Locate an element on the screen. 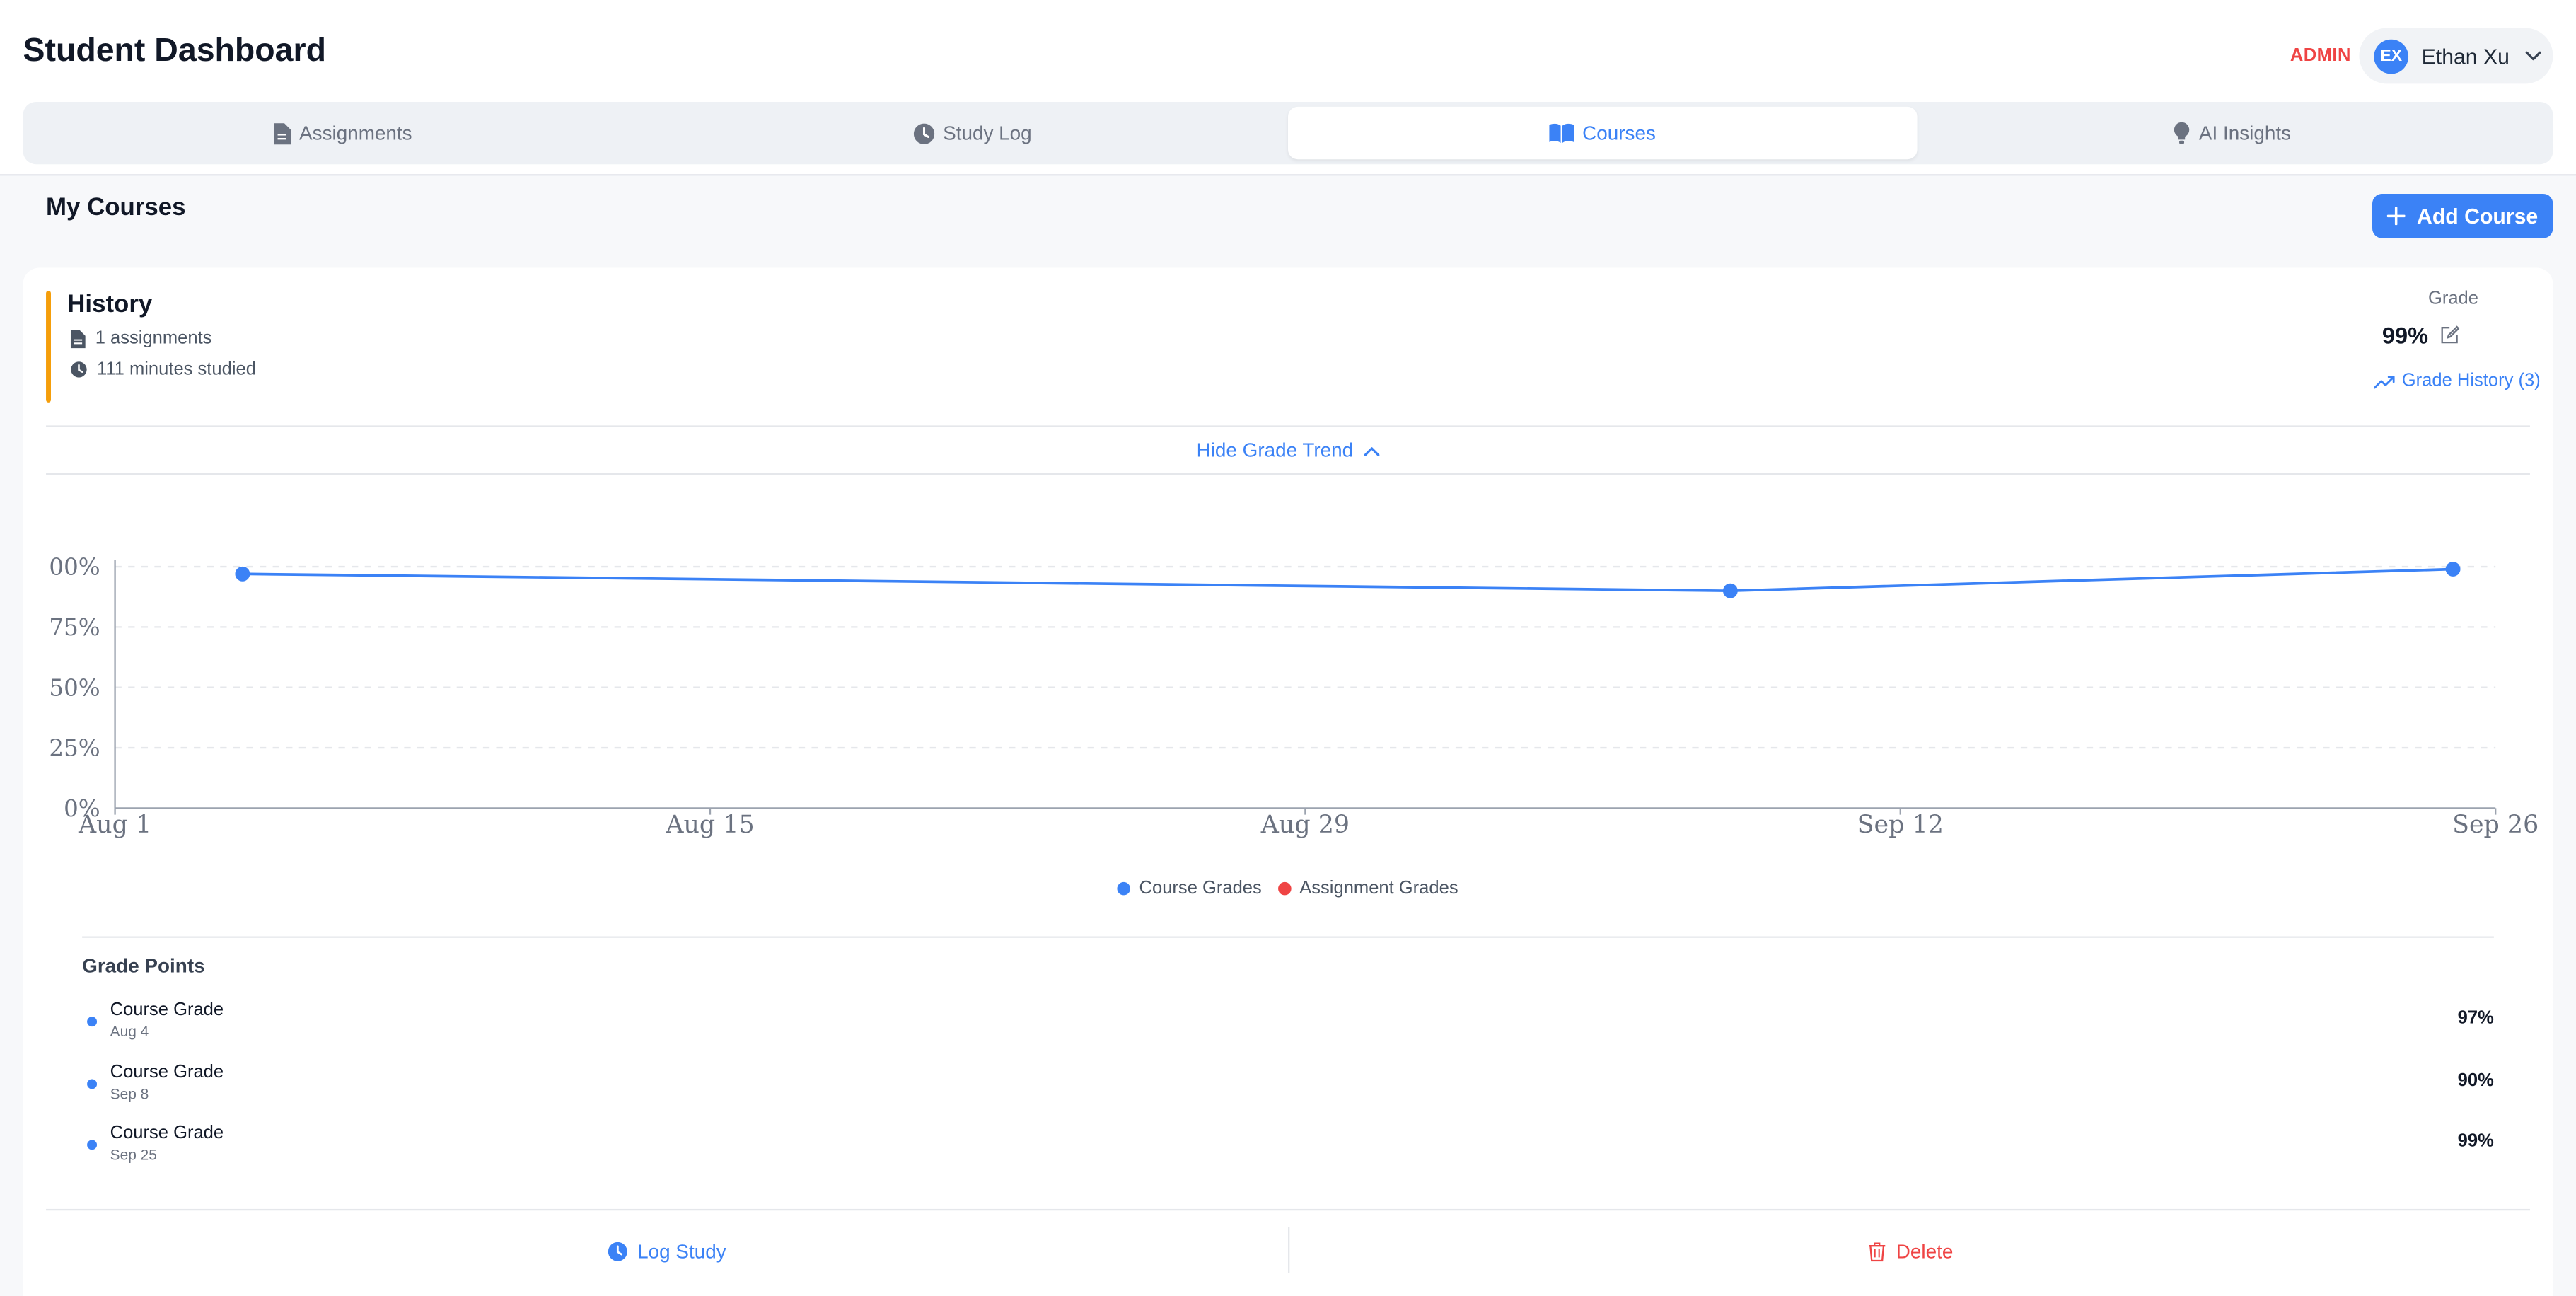  hide-grade-trend-button: Hide Grade Trend is located at coordinates (1288, 450).